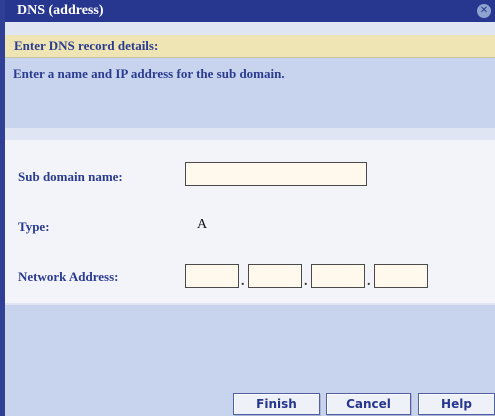  I want to click on title-bar: DNS (address) ✕, so click(250, 11).